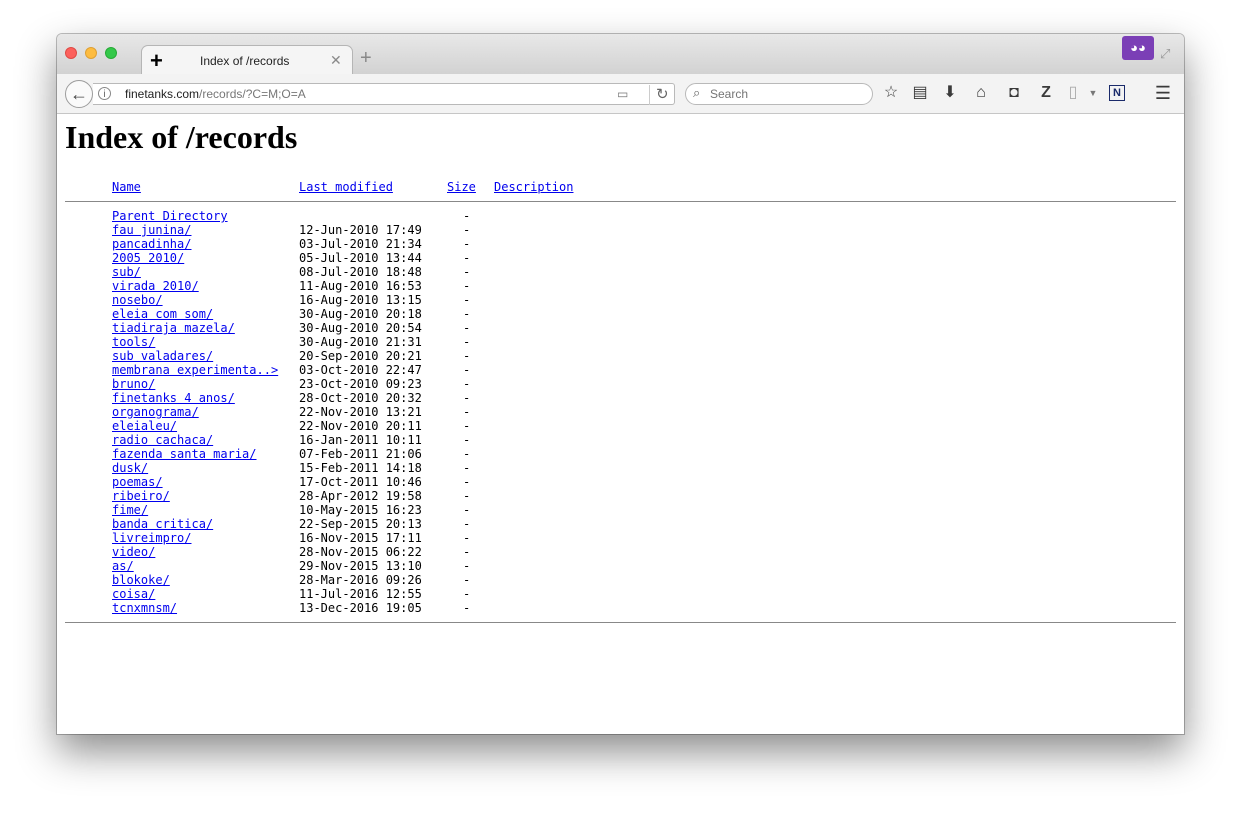 The image size is (1241, 813). Describe the element at coordinates (360, 608) in the screenshot. I see `entry-modified: 13-Dec-2016 19:05` at that location.